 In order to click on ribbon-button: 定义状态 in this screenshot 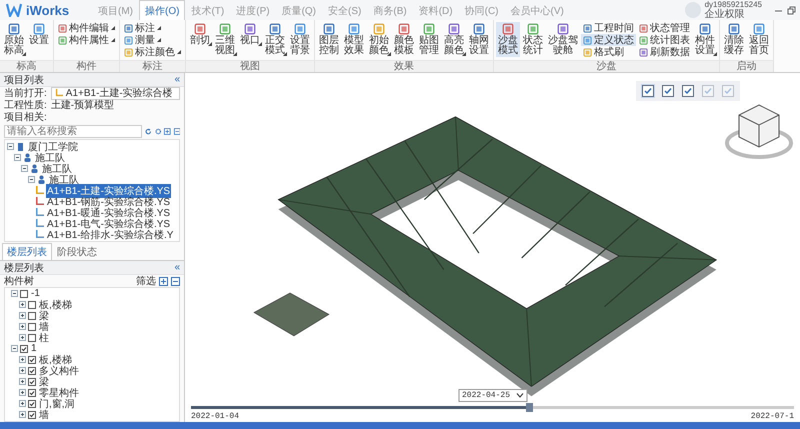, I will do `click(608, 40)`.